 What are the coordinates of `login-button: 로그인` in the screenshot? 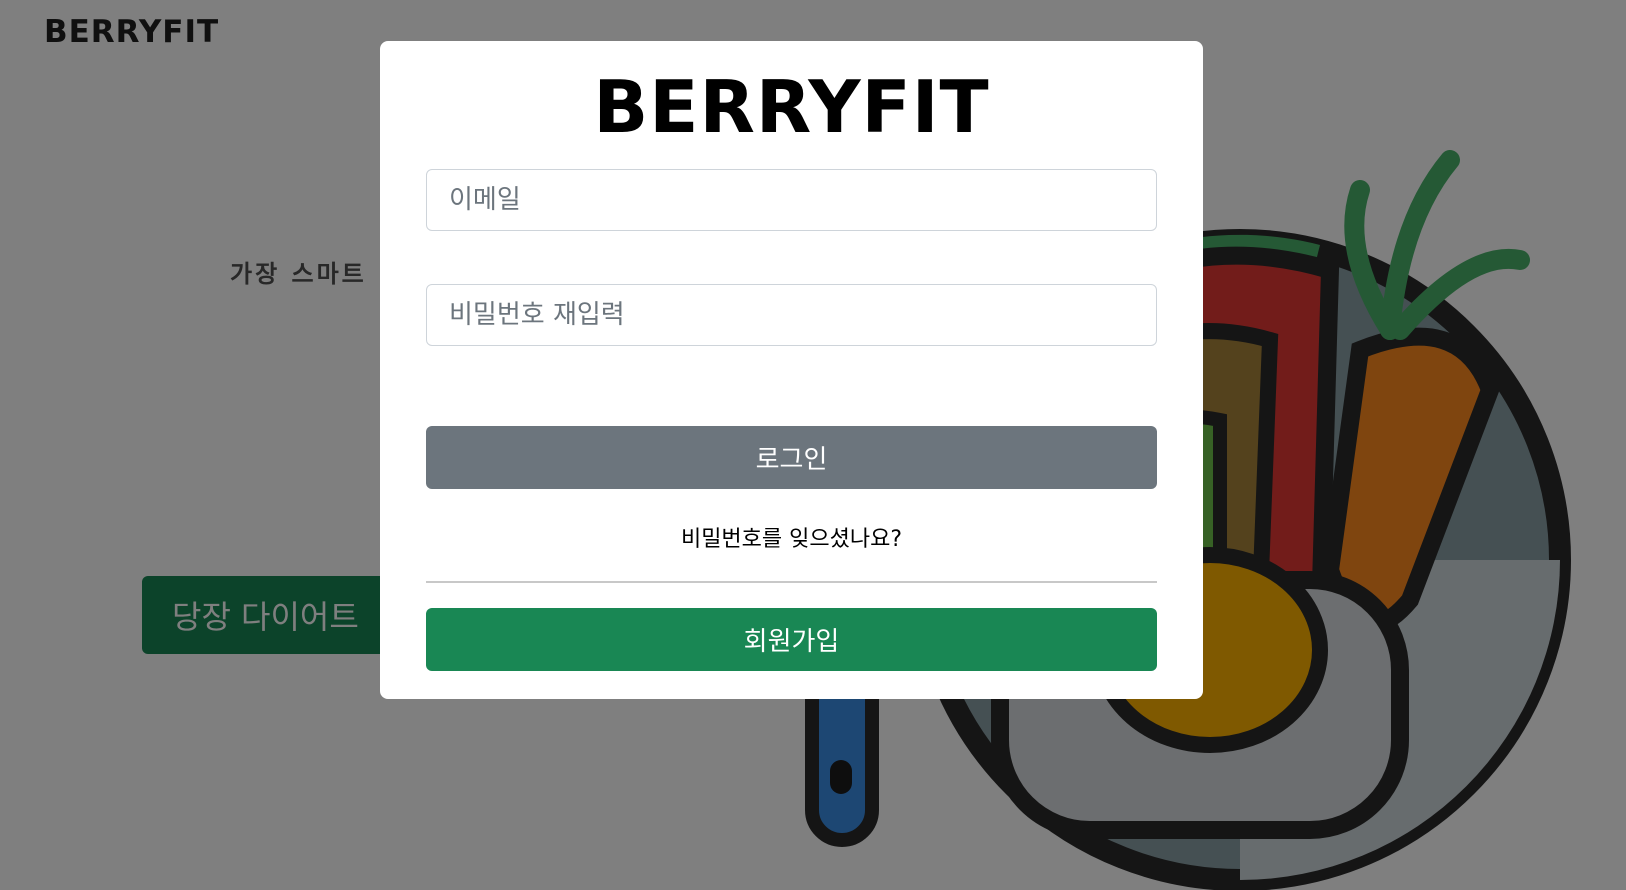 It's located at (791, 457).